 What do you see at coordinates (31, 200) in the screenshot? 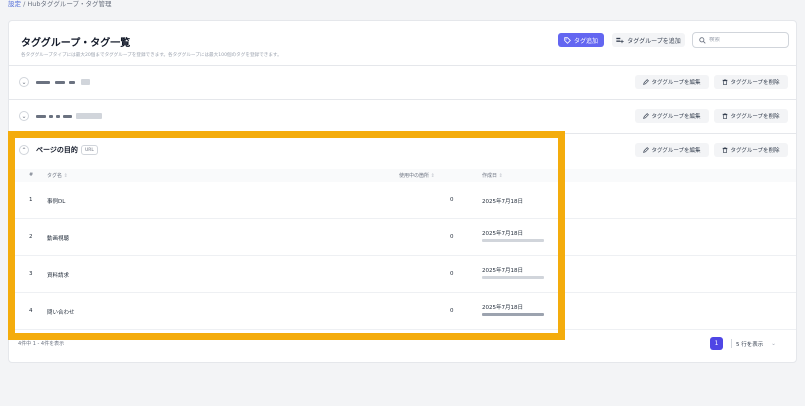
I see `row-number: 1` at bounding box center [31, 200].